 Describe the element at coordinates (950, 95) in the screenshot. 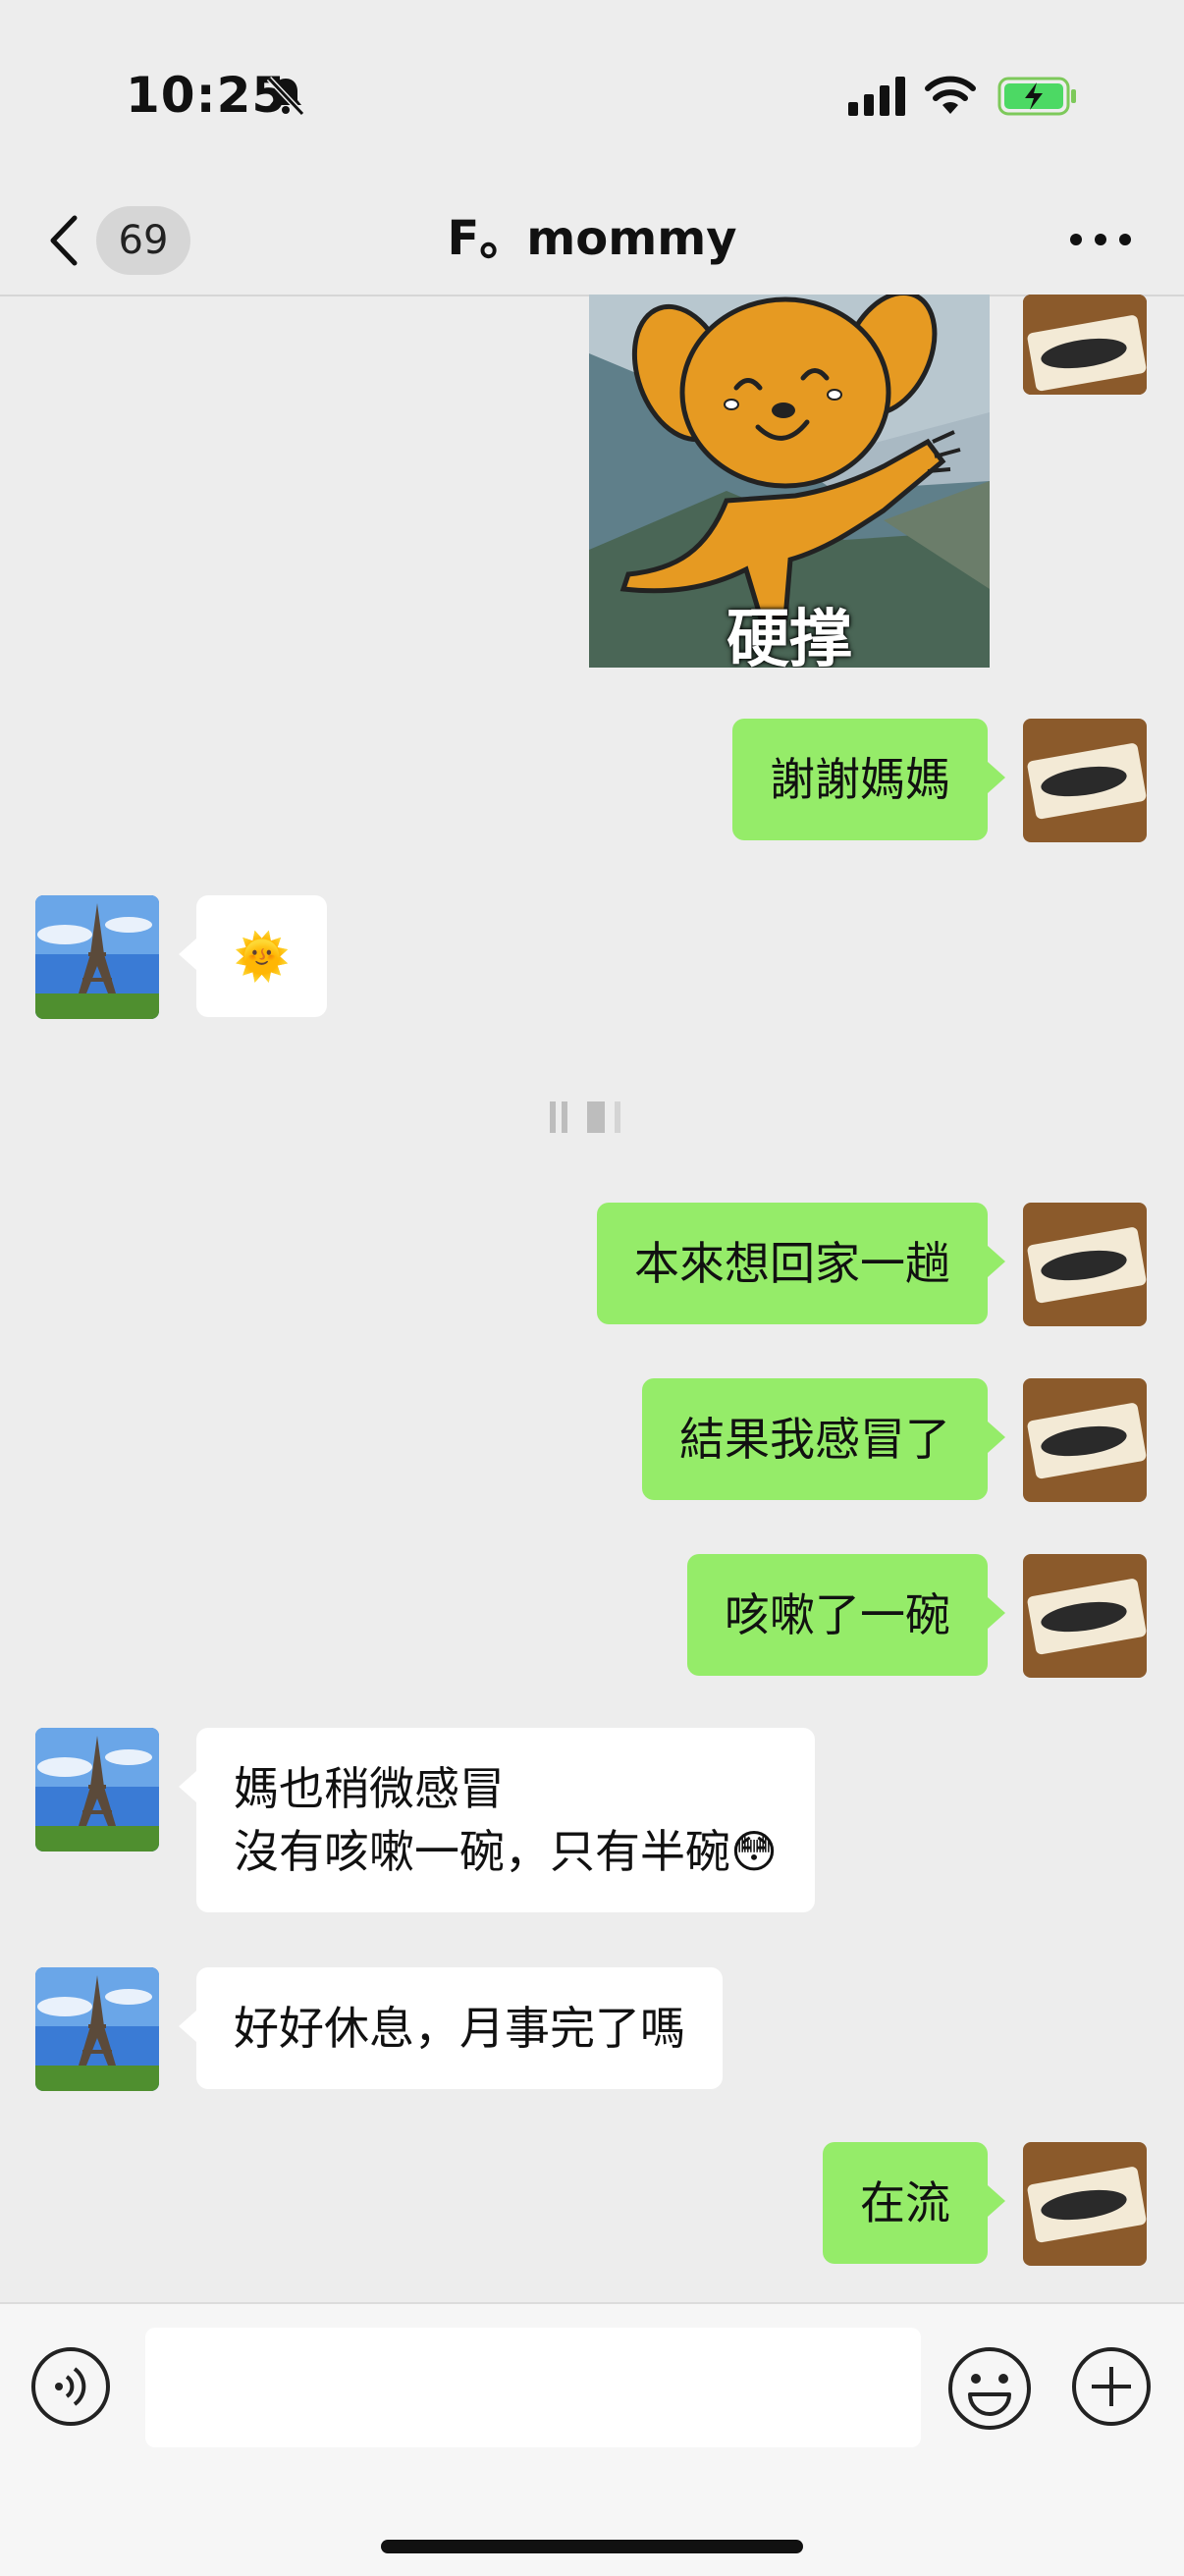

I see `wifi-icon` at that location.